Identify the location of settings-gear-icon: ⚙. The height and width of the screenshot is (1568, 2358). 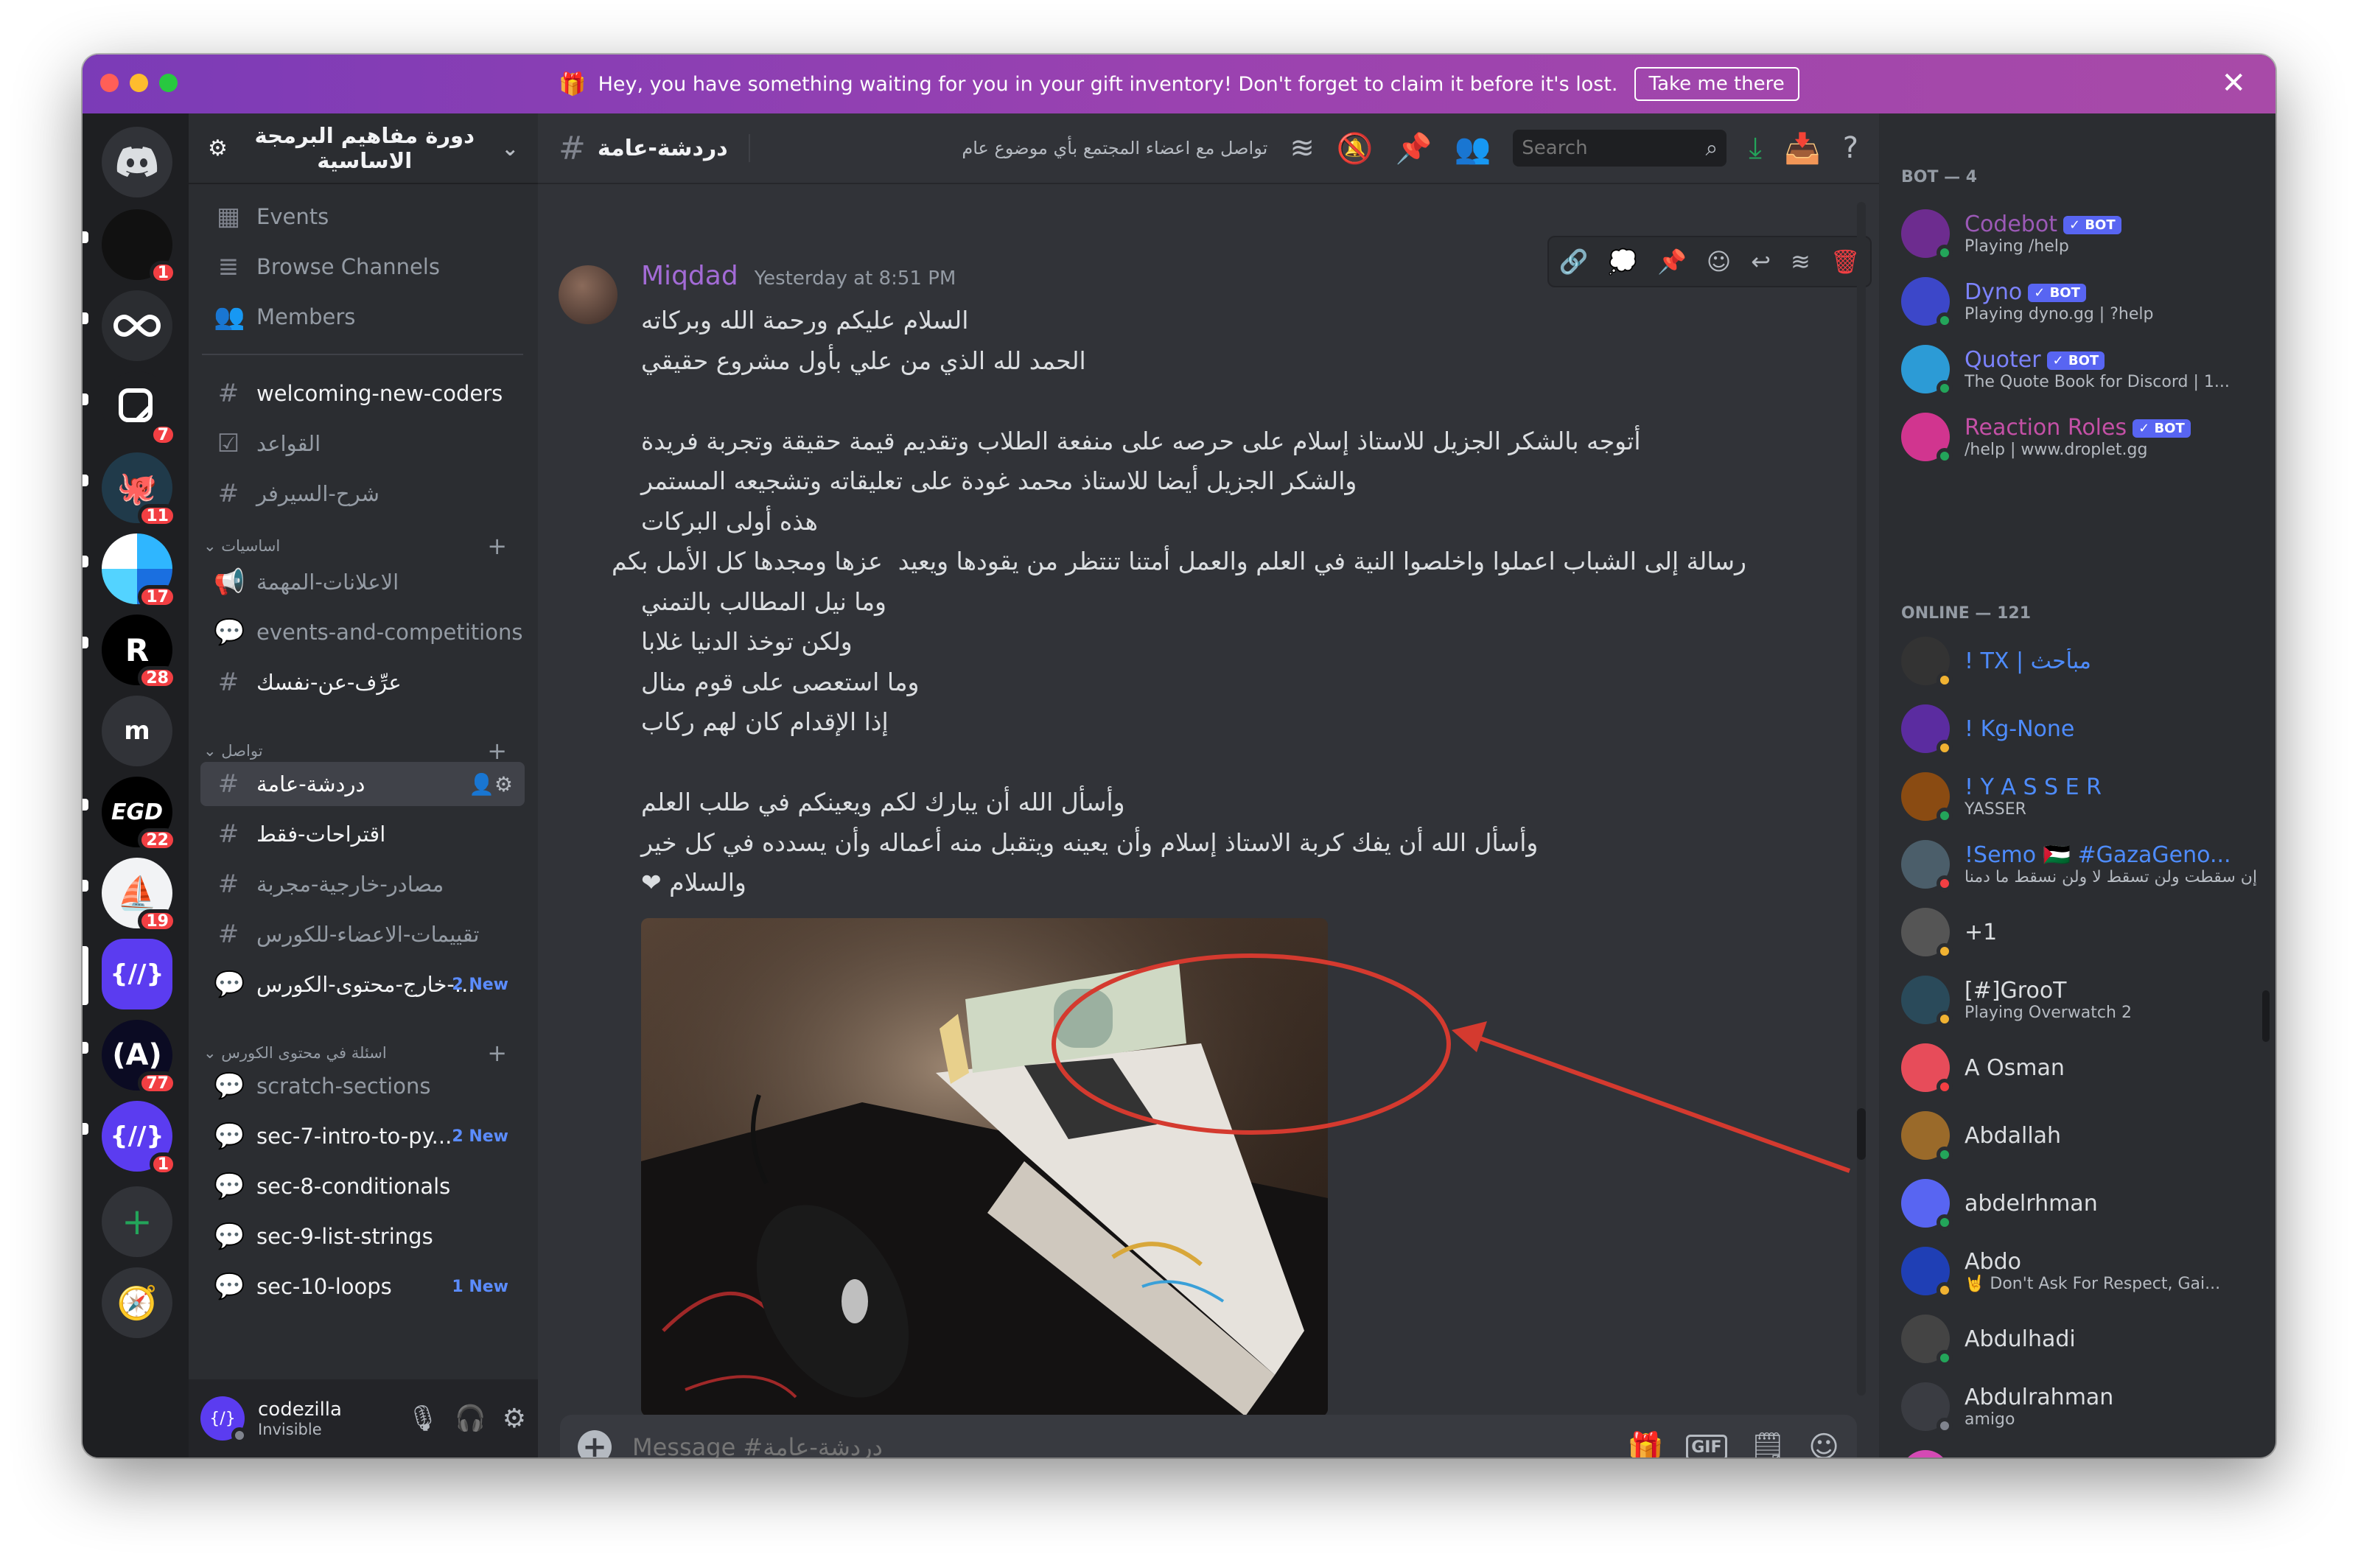
(514, 1419).